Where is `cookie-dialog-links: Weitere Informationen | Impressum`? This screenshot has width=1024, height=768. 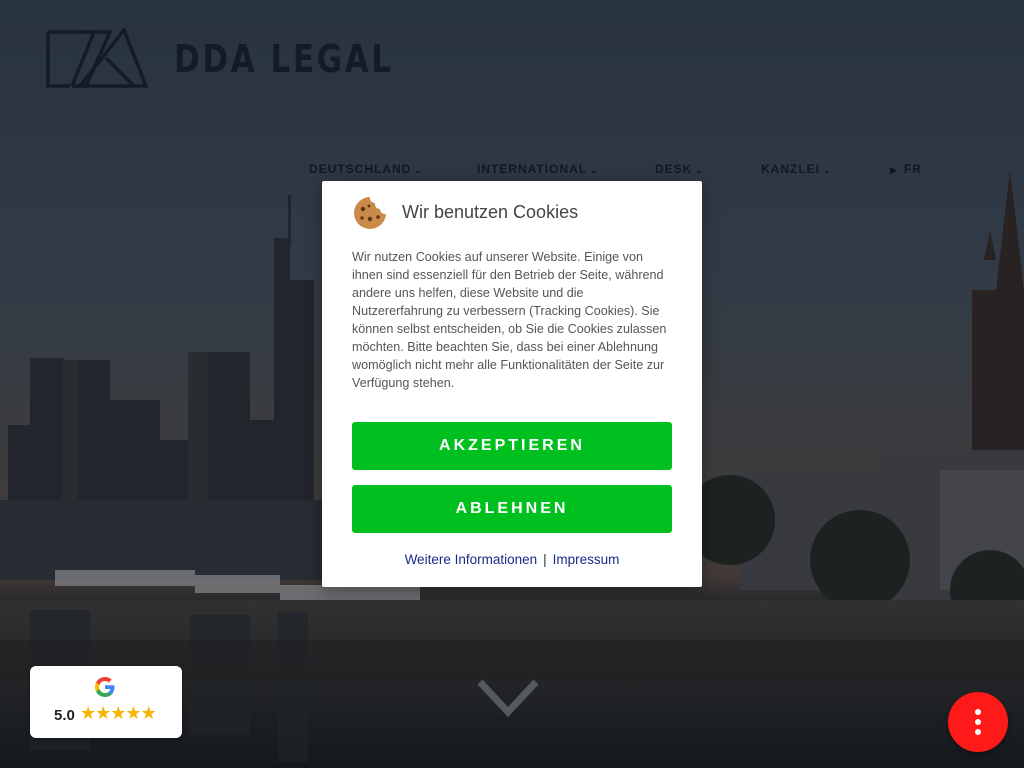 cookie-dialog-links: Weitere Informationen | Impressum is located at coordinates (512, 559).